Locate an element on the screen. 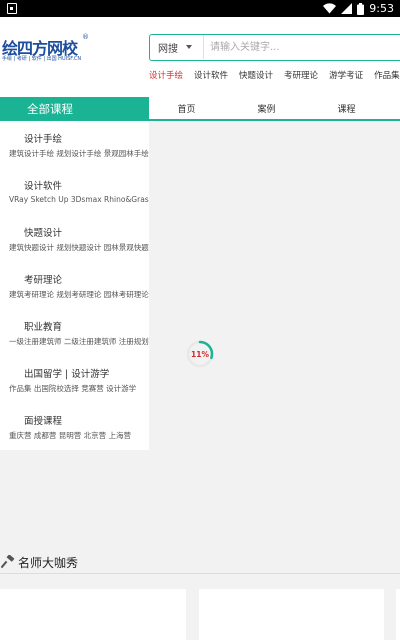  category-subitems: 建筑考研理论 规划考研理论 园林考研理论 is located at coordinates (79, 294).